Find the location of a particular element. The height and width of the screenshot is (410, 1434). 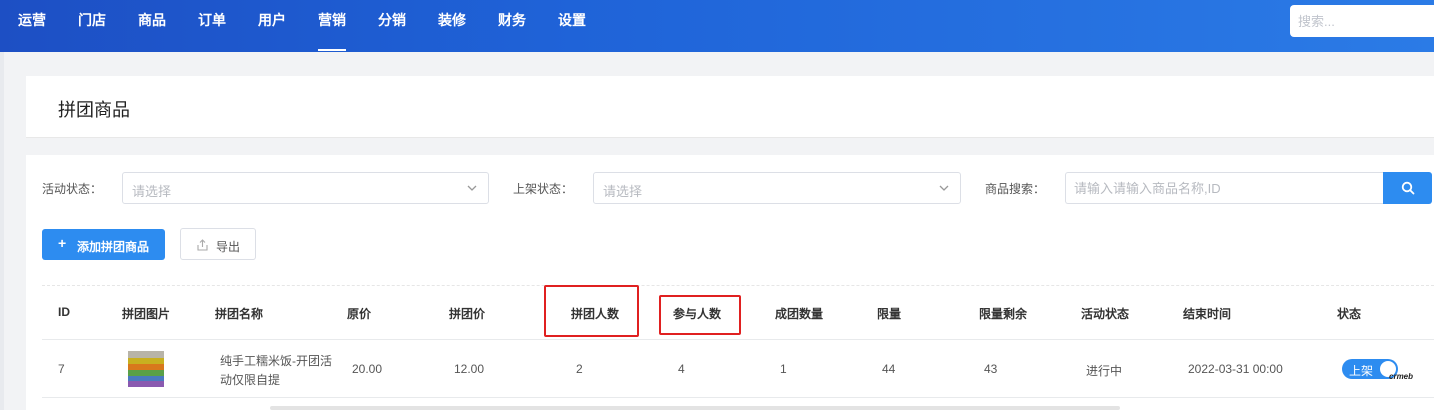

search-icon is located at coordinates (1408, 188).